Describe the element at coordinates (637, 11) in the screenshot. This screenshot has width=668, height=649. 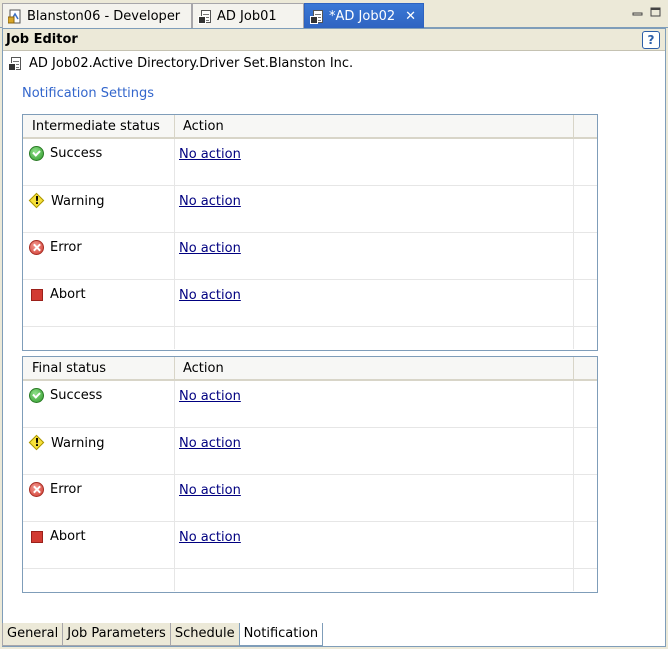
I see `minimize-icon` at that location.